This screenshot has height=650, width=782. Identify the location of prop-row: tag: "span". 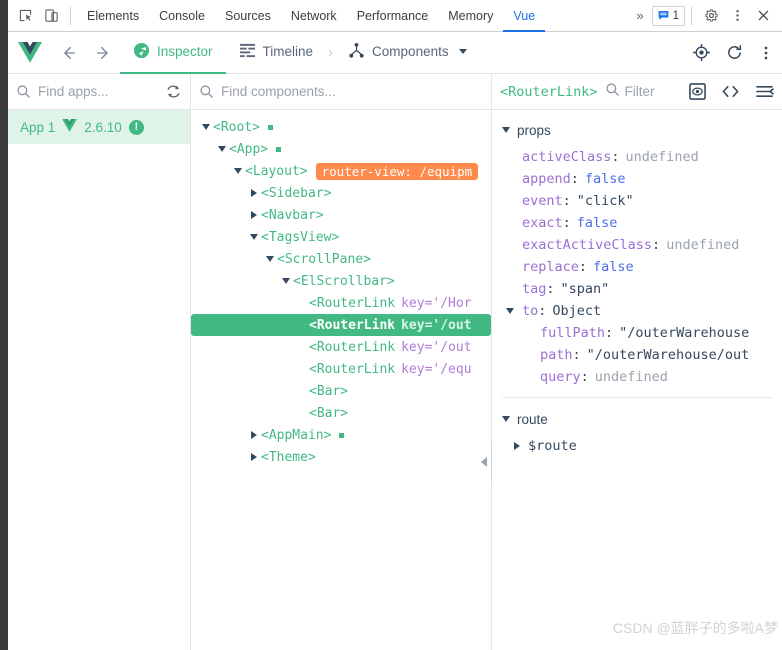
(637, 289).